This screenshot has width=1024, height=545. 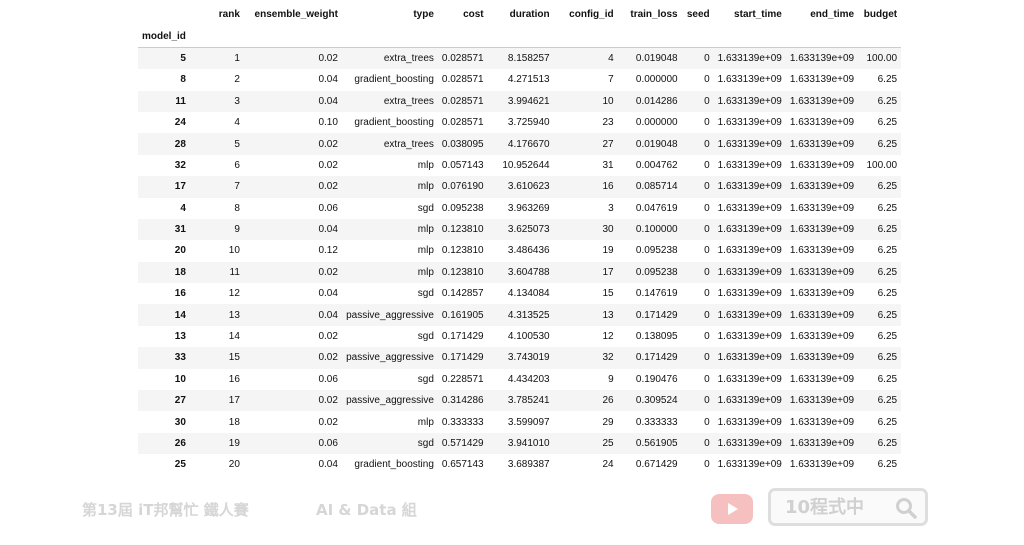 I want to click on cell-train-loss: 0.671429, so click(x=656, y=465).